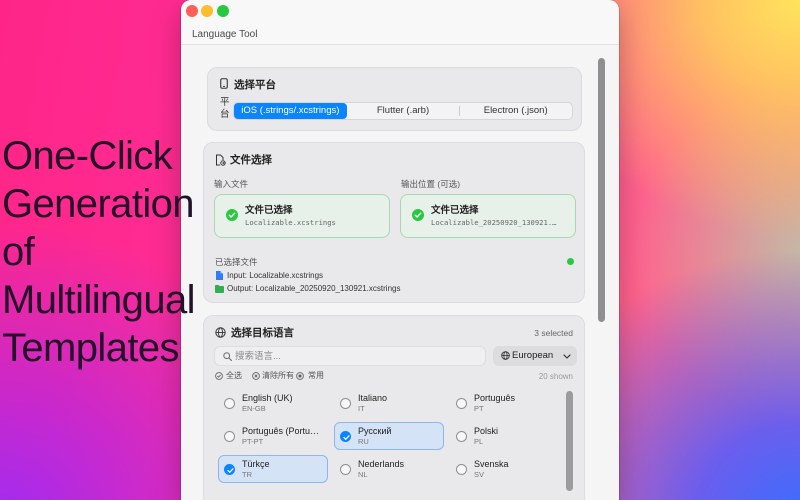 This screenshot has width=800, height=500. I want to click on language-code: EN-GB, so click(254, 408).